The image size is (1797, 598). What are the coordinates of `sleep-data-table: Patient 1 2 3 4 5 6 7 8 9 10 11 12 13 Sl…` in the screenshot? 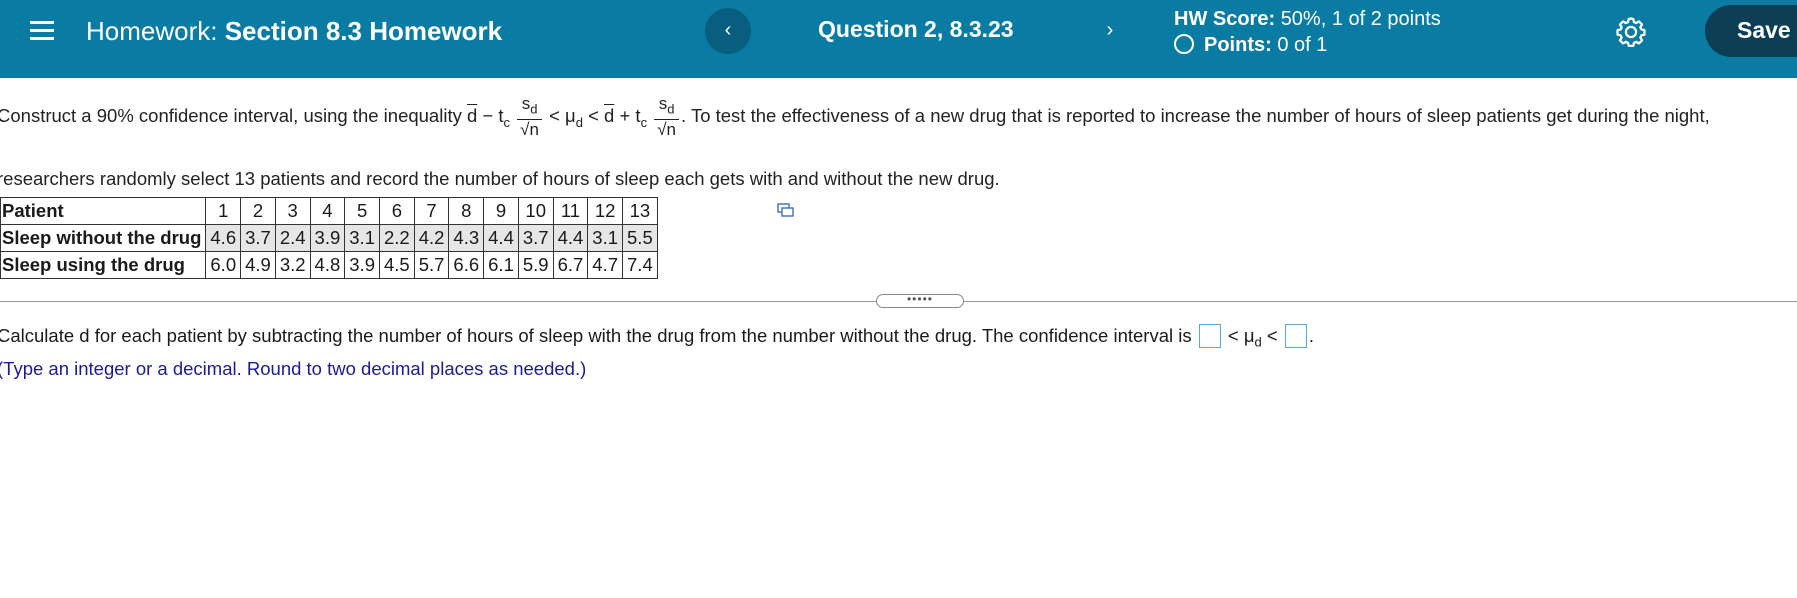 It's located at (329, 238).